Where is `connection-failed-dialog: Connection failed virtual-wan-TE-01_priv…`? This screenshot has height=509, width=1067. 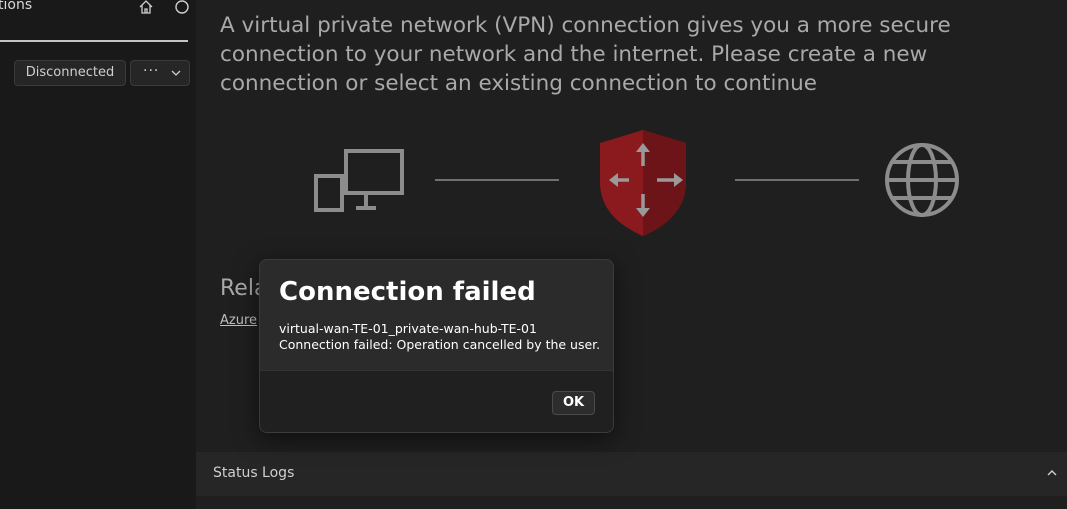
connection-failed-dialog: Connection failed virtual-wan-TE-01_priv… is located at coordinates (436, 346).